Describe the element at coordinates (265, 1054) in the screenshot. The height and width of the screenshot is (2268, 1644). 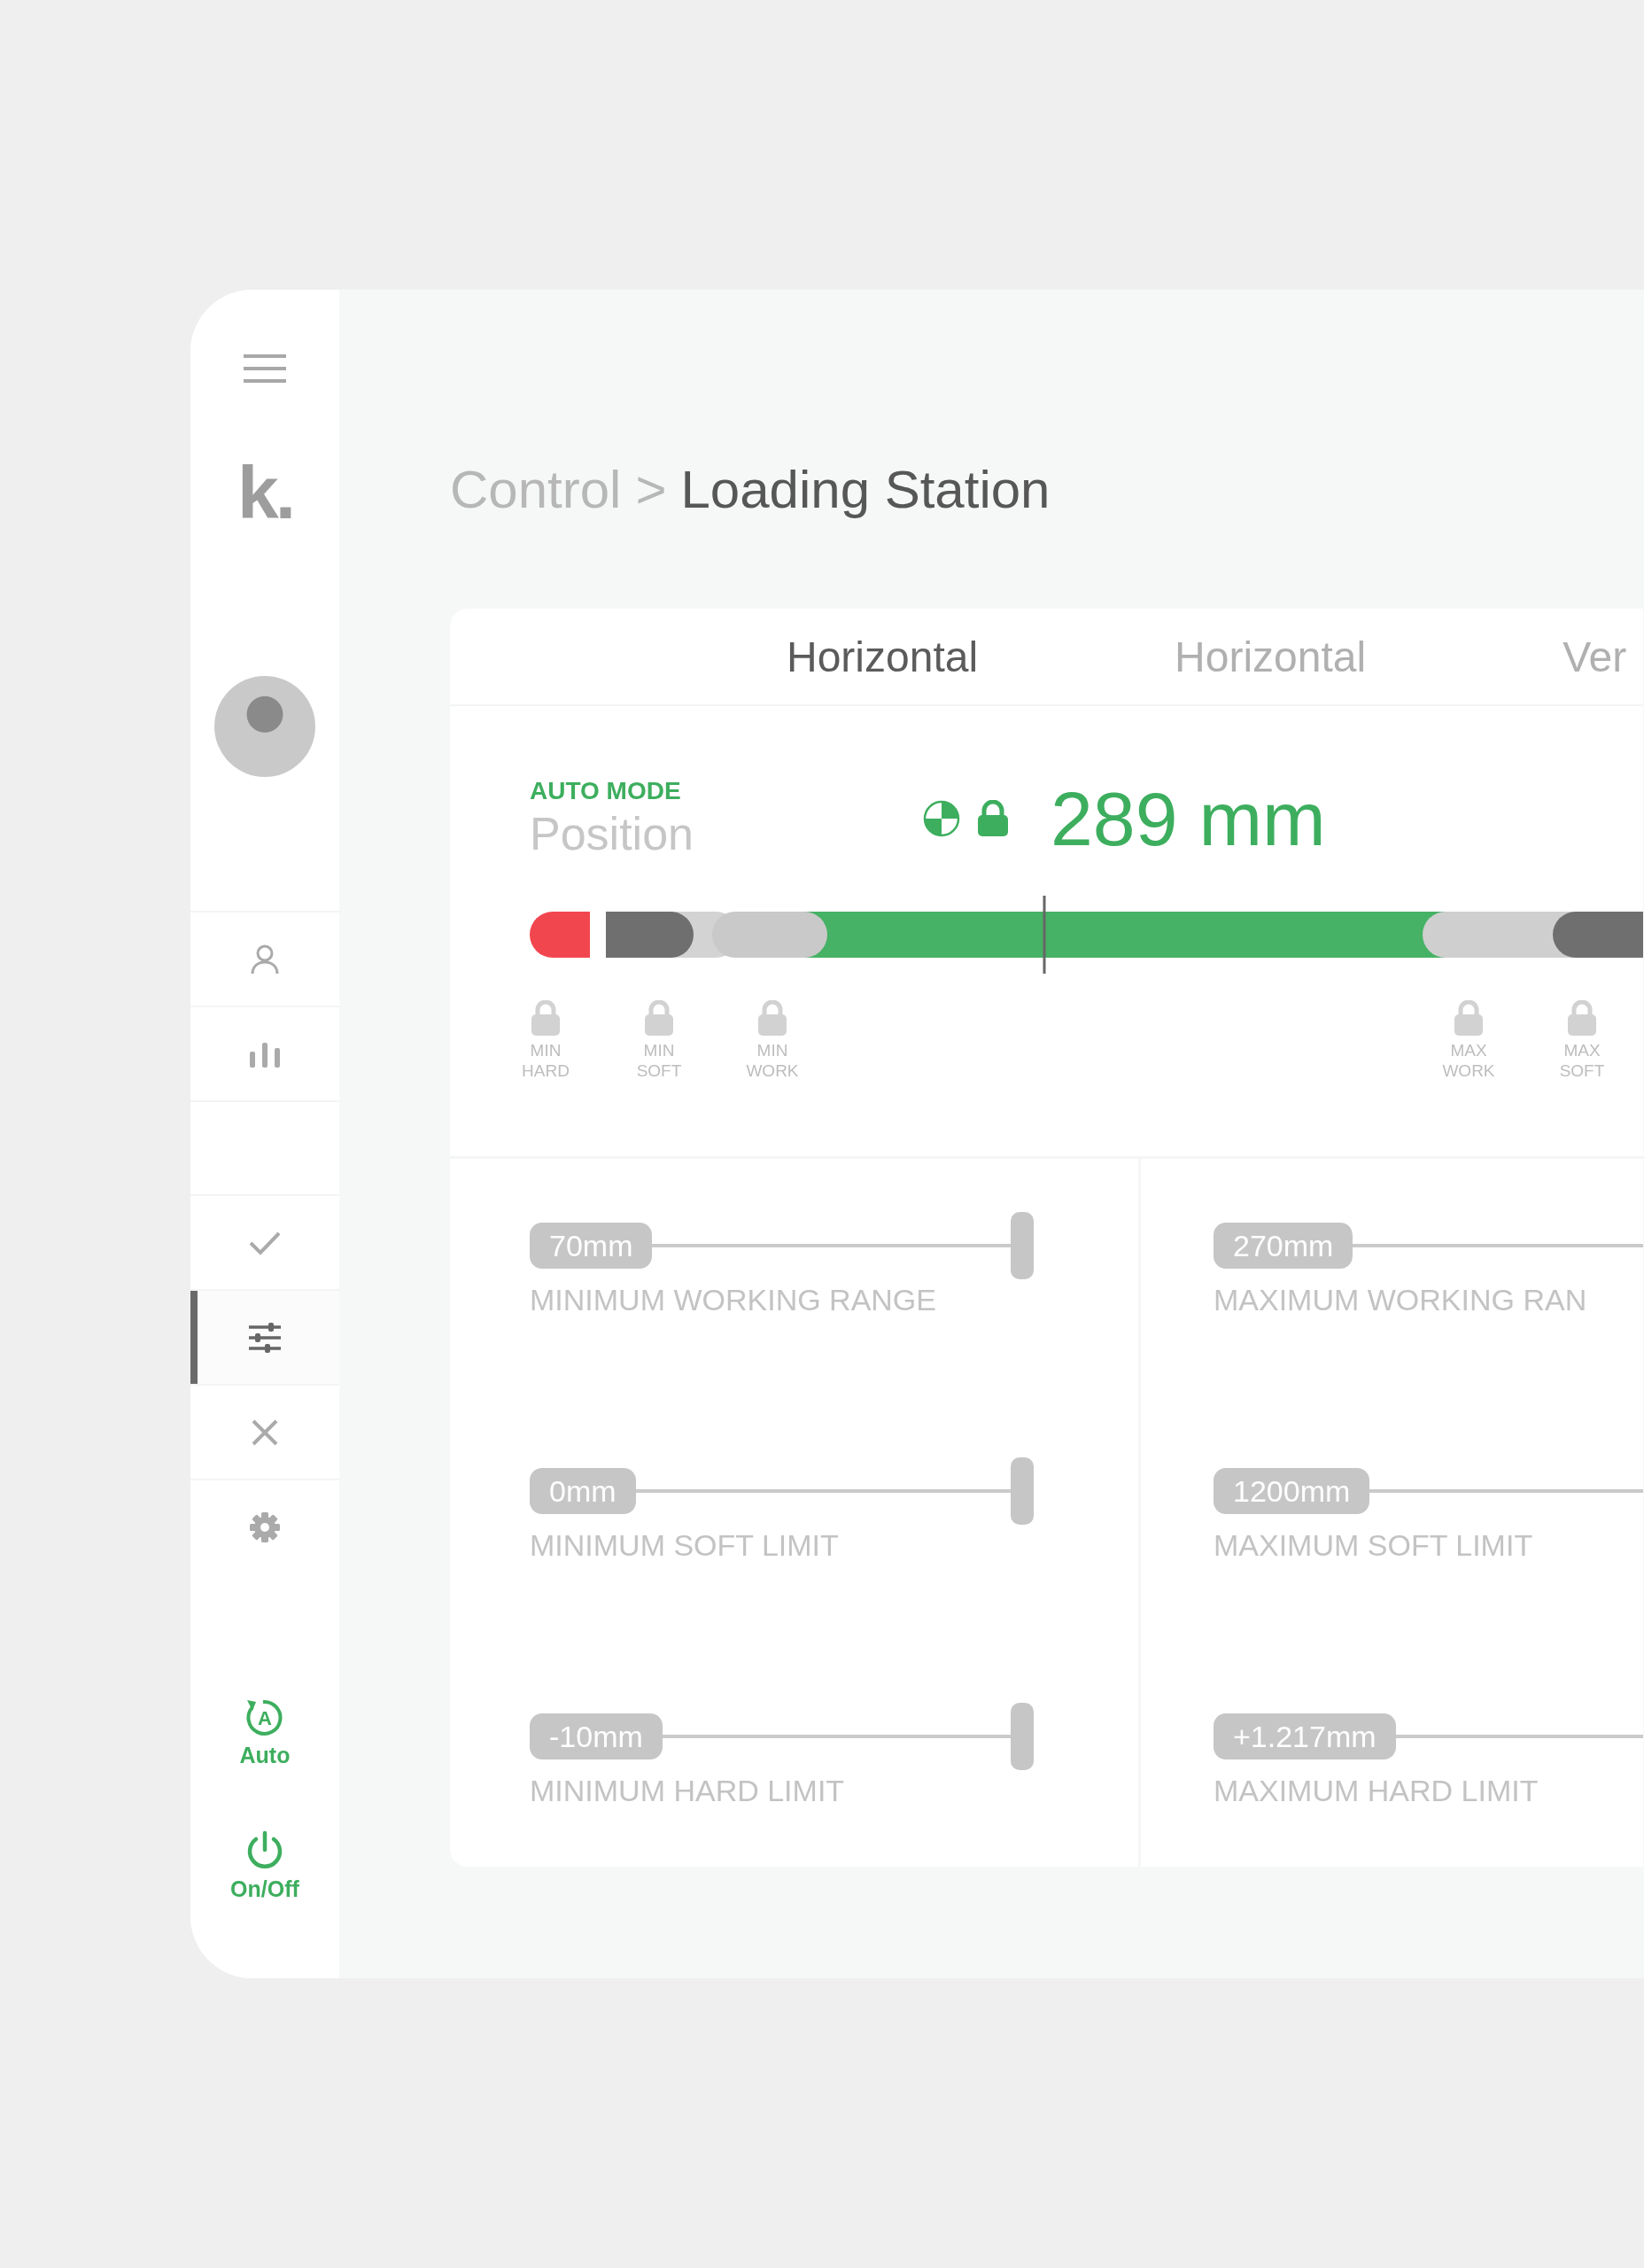
I see `bar-chart-icon` at that location.